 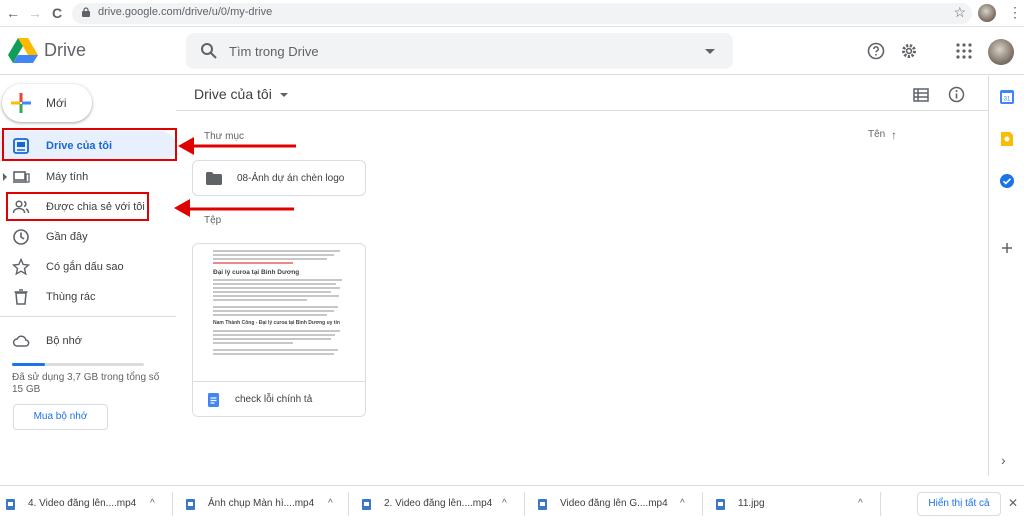 I want to click on image-file-icon, so click(x=720, y=504).